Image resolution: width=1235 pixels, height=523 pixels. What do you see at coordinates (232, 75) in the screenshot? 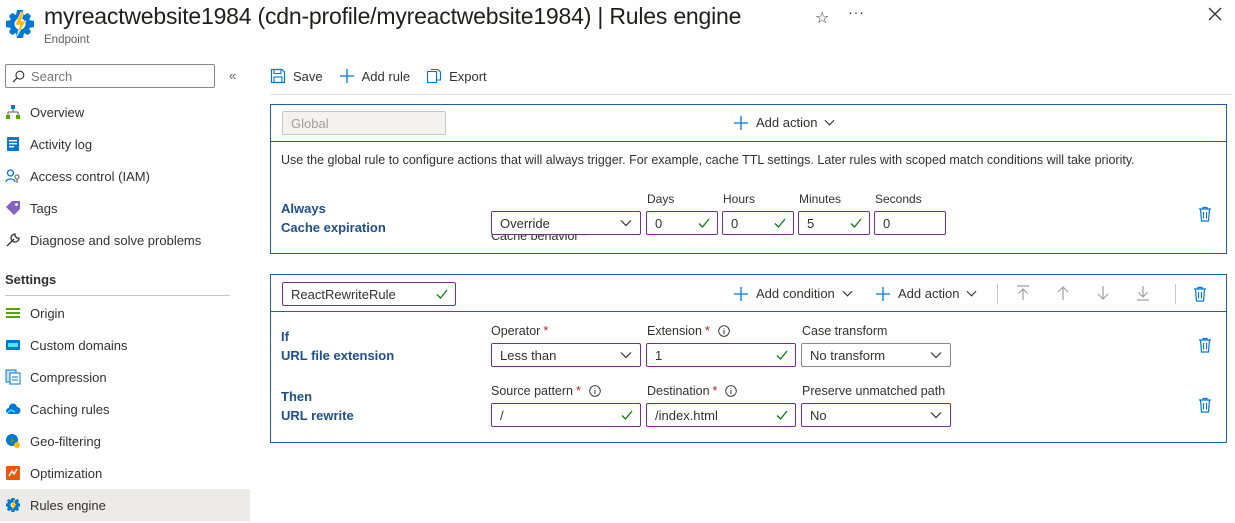
I see `collapse-sidebar-icon: «` at bounding box center [232, 75].